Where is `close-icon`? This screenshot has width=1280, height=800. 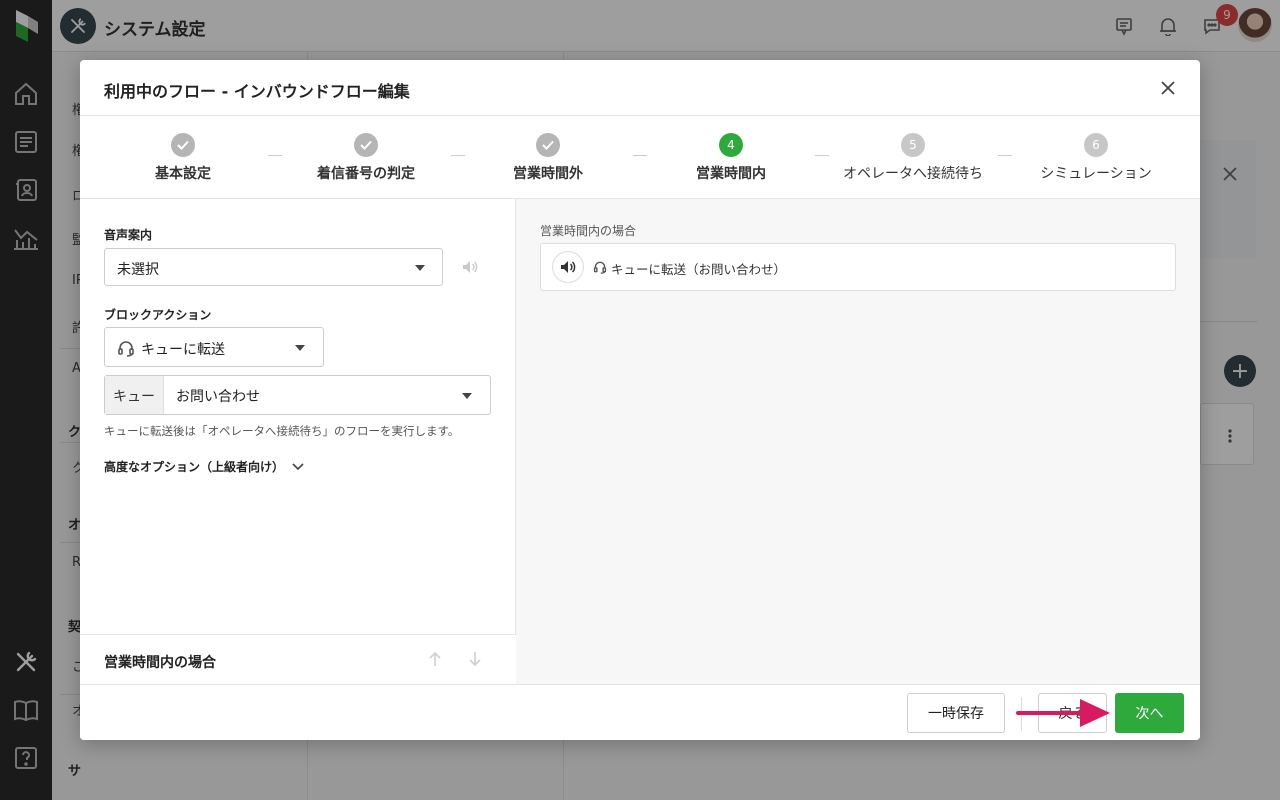 close-icon is located at coordinates (1168, 88).